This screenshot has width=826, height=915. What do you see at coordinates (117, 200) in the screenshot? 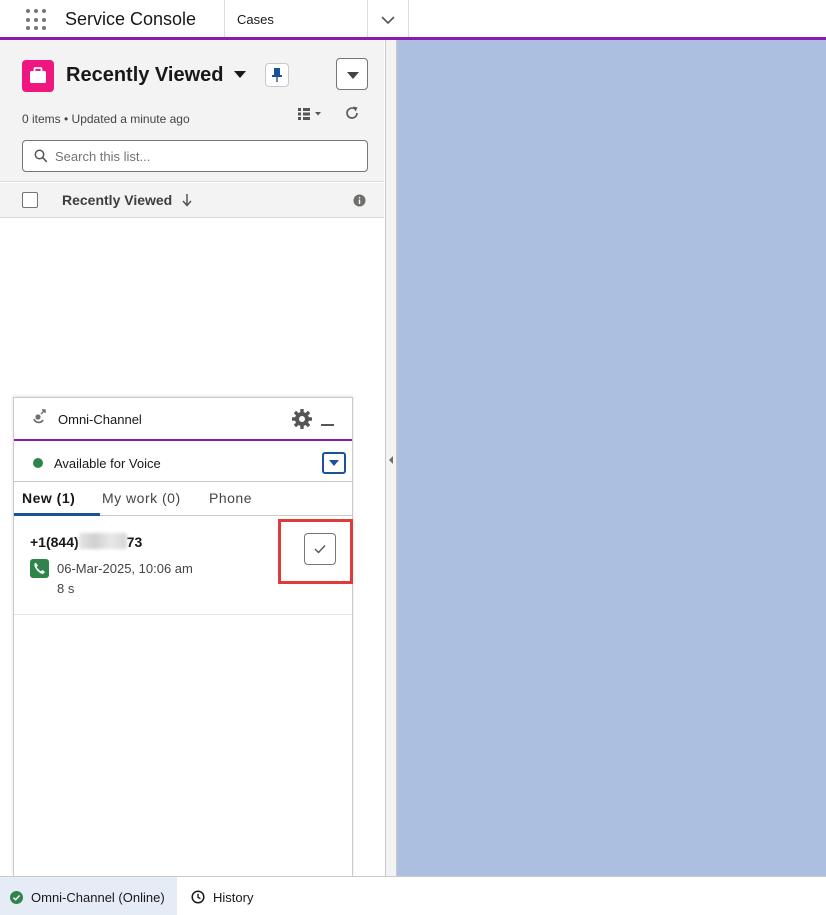
I see `column-header-recently-viewed: Recently Viewed` at bounding box center [117, 200].